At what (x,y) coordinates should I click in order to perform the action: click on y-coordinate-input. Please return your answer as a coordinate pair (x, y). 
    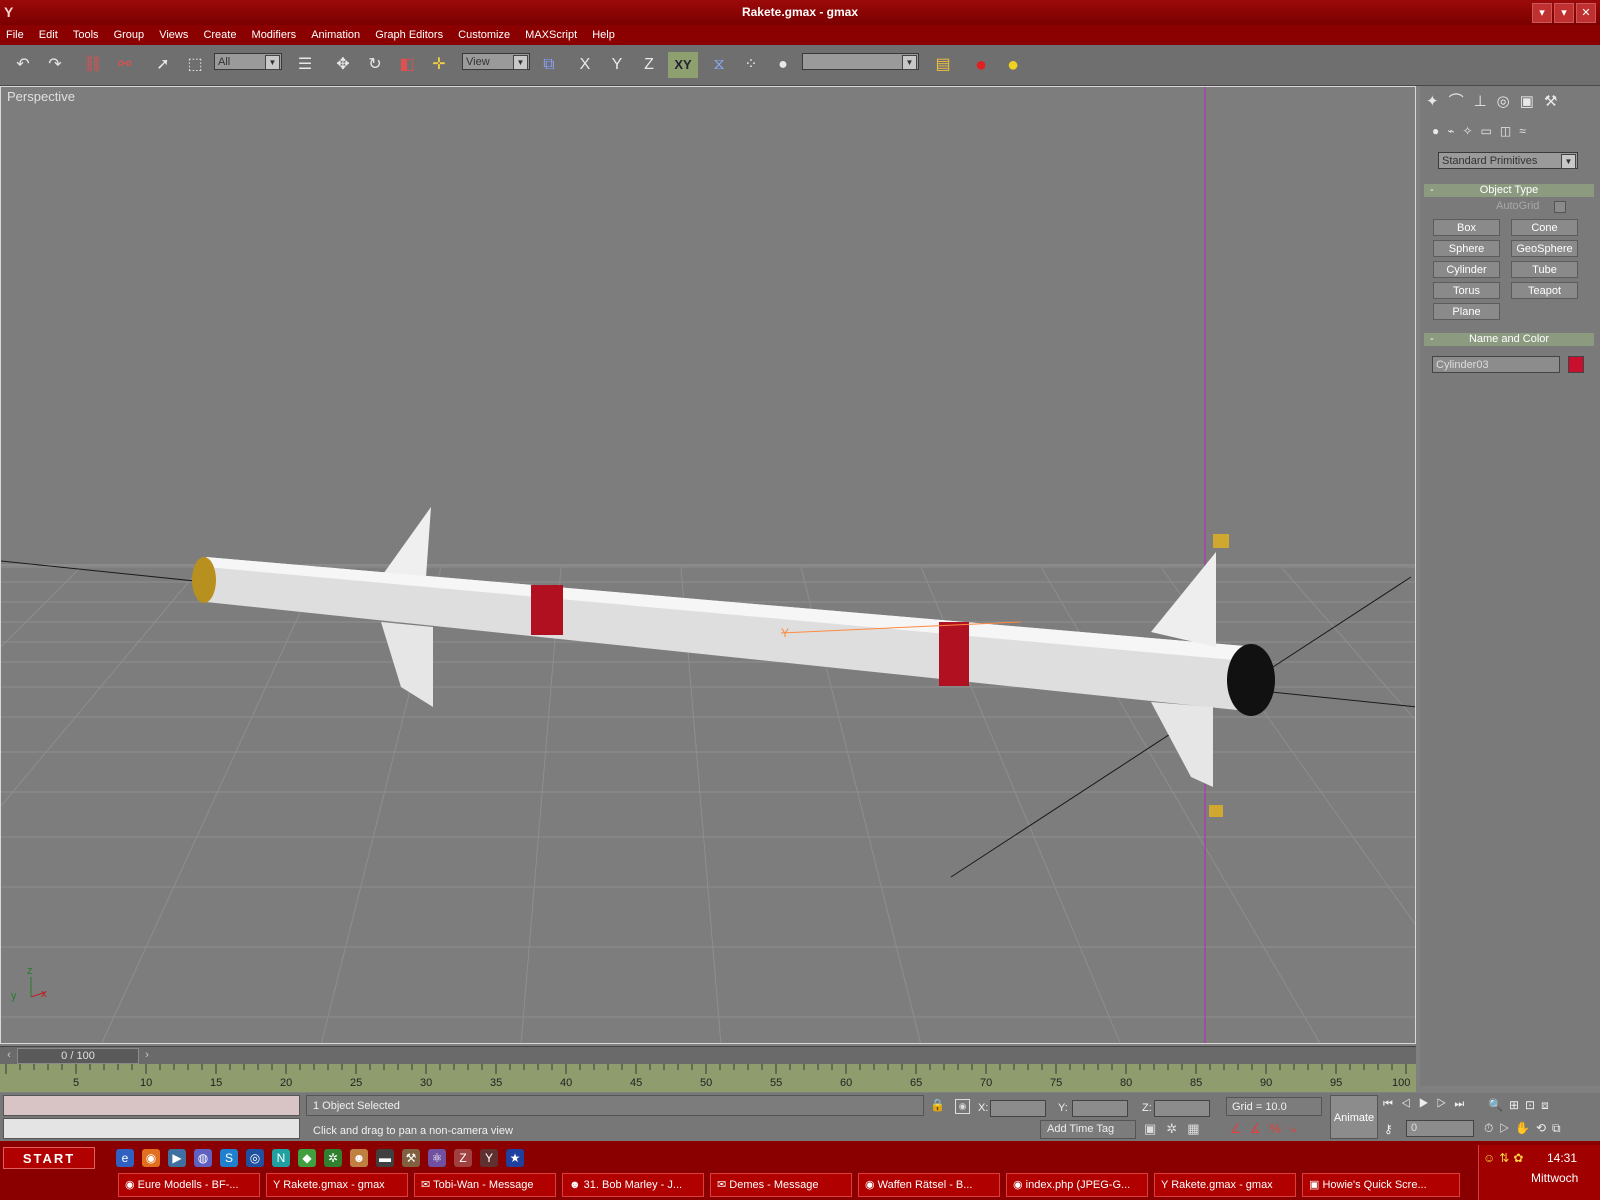
    Looking at the image, I should click on (1100, 1108).